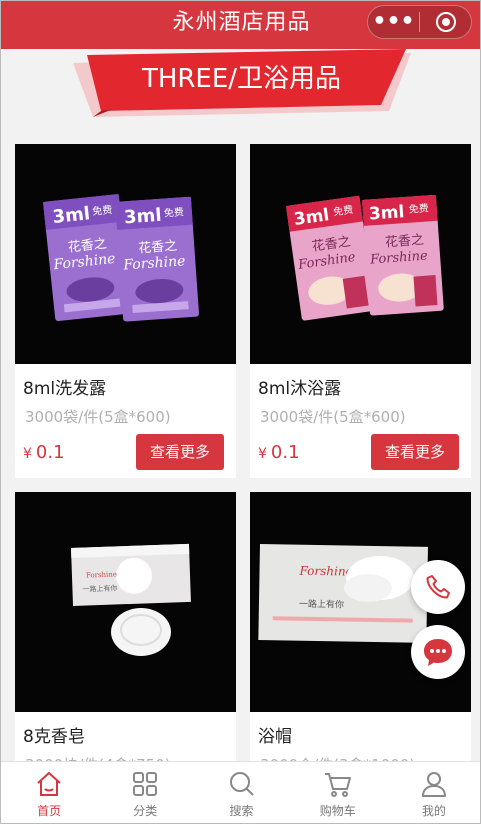 This screenshot has height=824, width=481. I want to click on user-icon, so click(433, 784).